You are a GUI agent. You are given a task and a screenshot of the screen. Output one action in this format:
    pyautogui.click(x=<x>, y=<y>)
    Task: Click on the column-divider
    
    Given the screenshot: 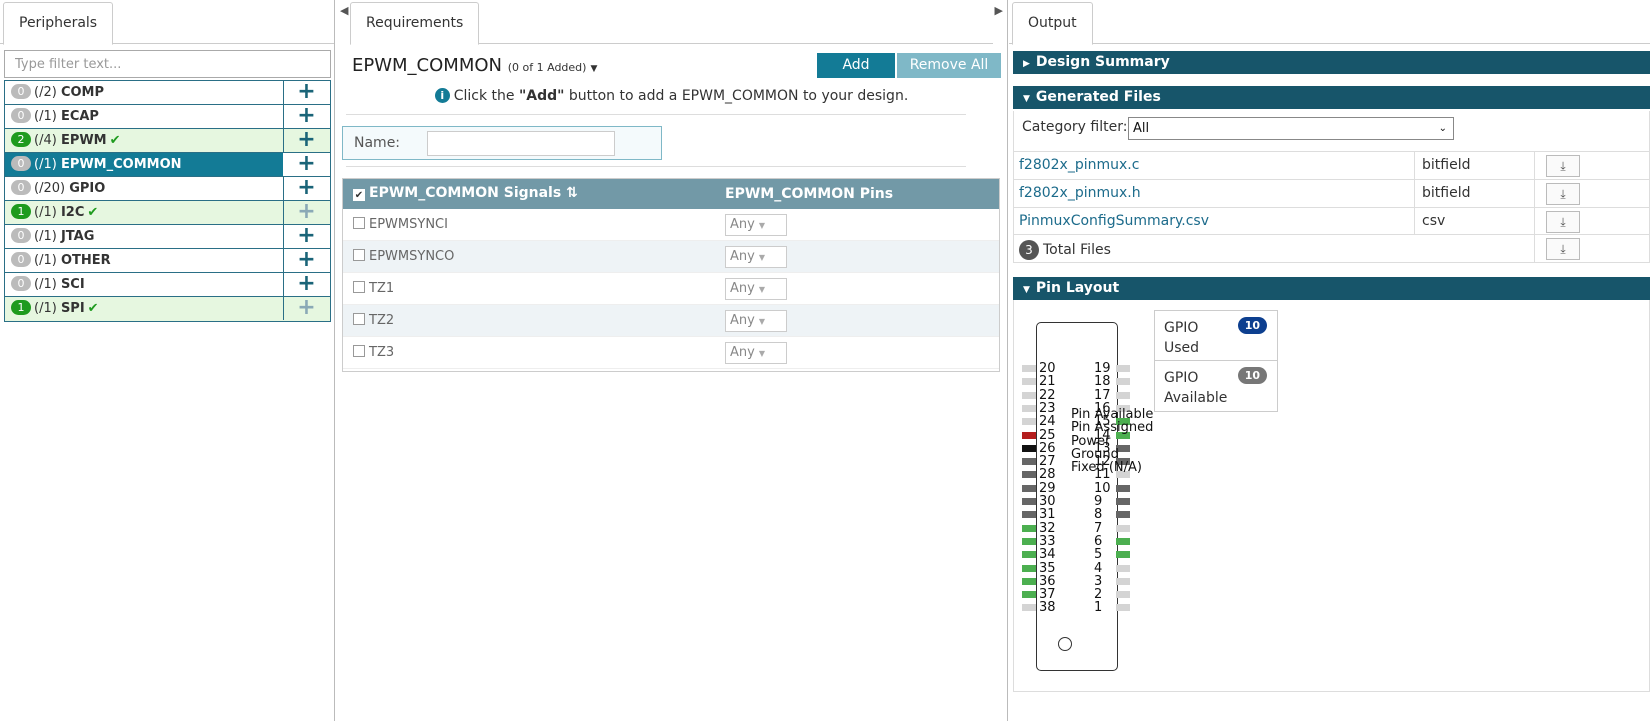 What is the action you would take?
    pyautogui.click(x=1414, y=165)
    